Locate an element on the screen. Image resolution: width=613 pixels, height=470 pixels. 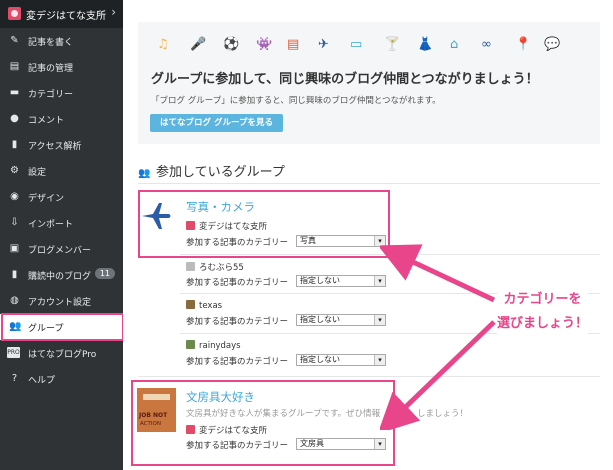
soccer-ball-icon: ⚽ is located at coordinates (231, 44).